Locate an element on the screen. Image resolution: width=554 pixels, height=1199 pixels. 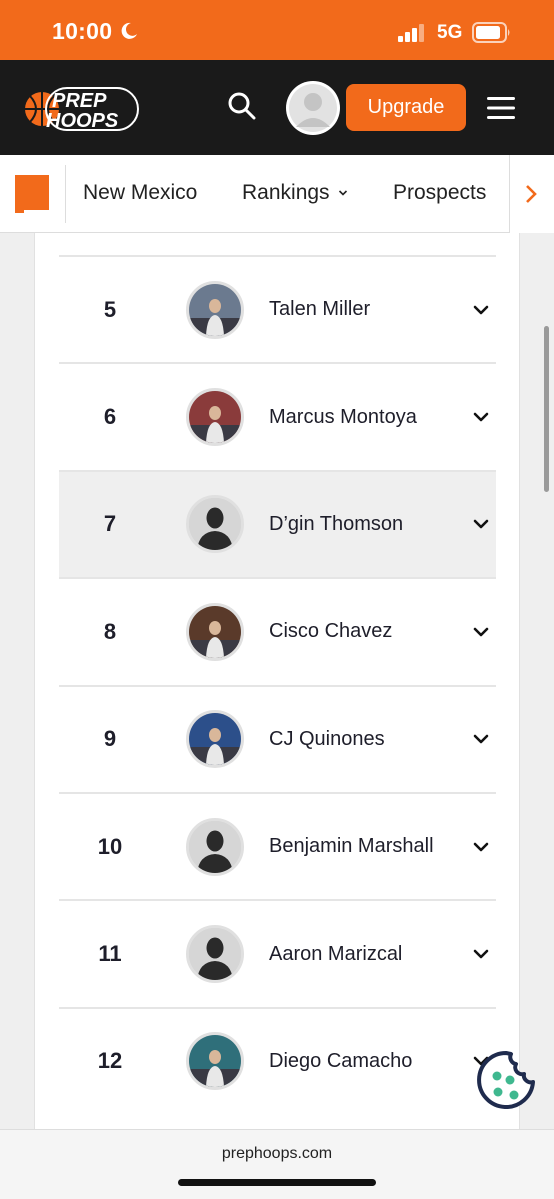
chevron-down-icon is located at coordinates (342, 193).